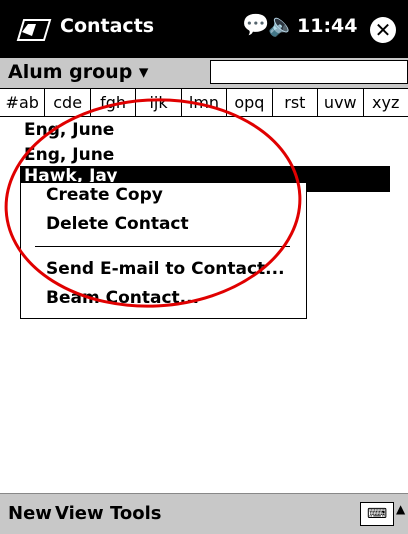 This screenshot has width=408, height=534. I want to click on group-dropdown: Alum group ▾, so click(78, 72).